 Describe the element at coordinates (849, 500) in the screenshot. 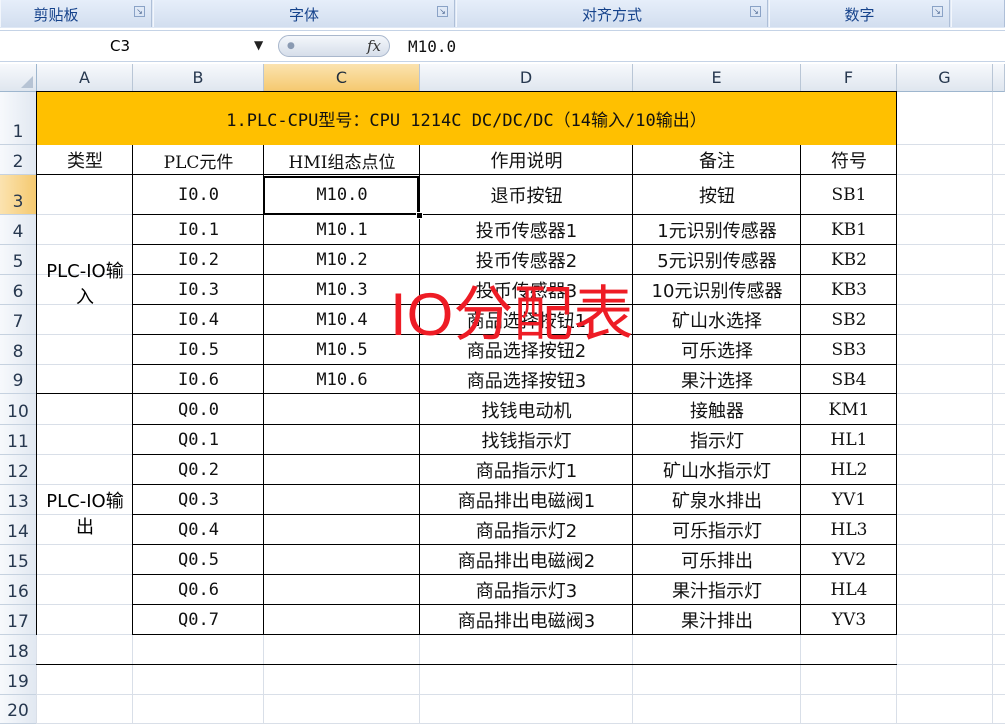

I see `cell-symbol: YV1` at that location.